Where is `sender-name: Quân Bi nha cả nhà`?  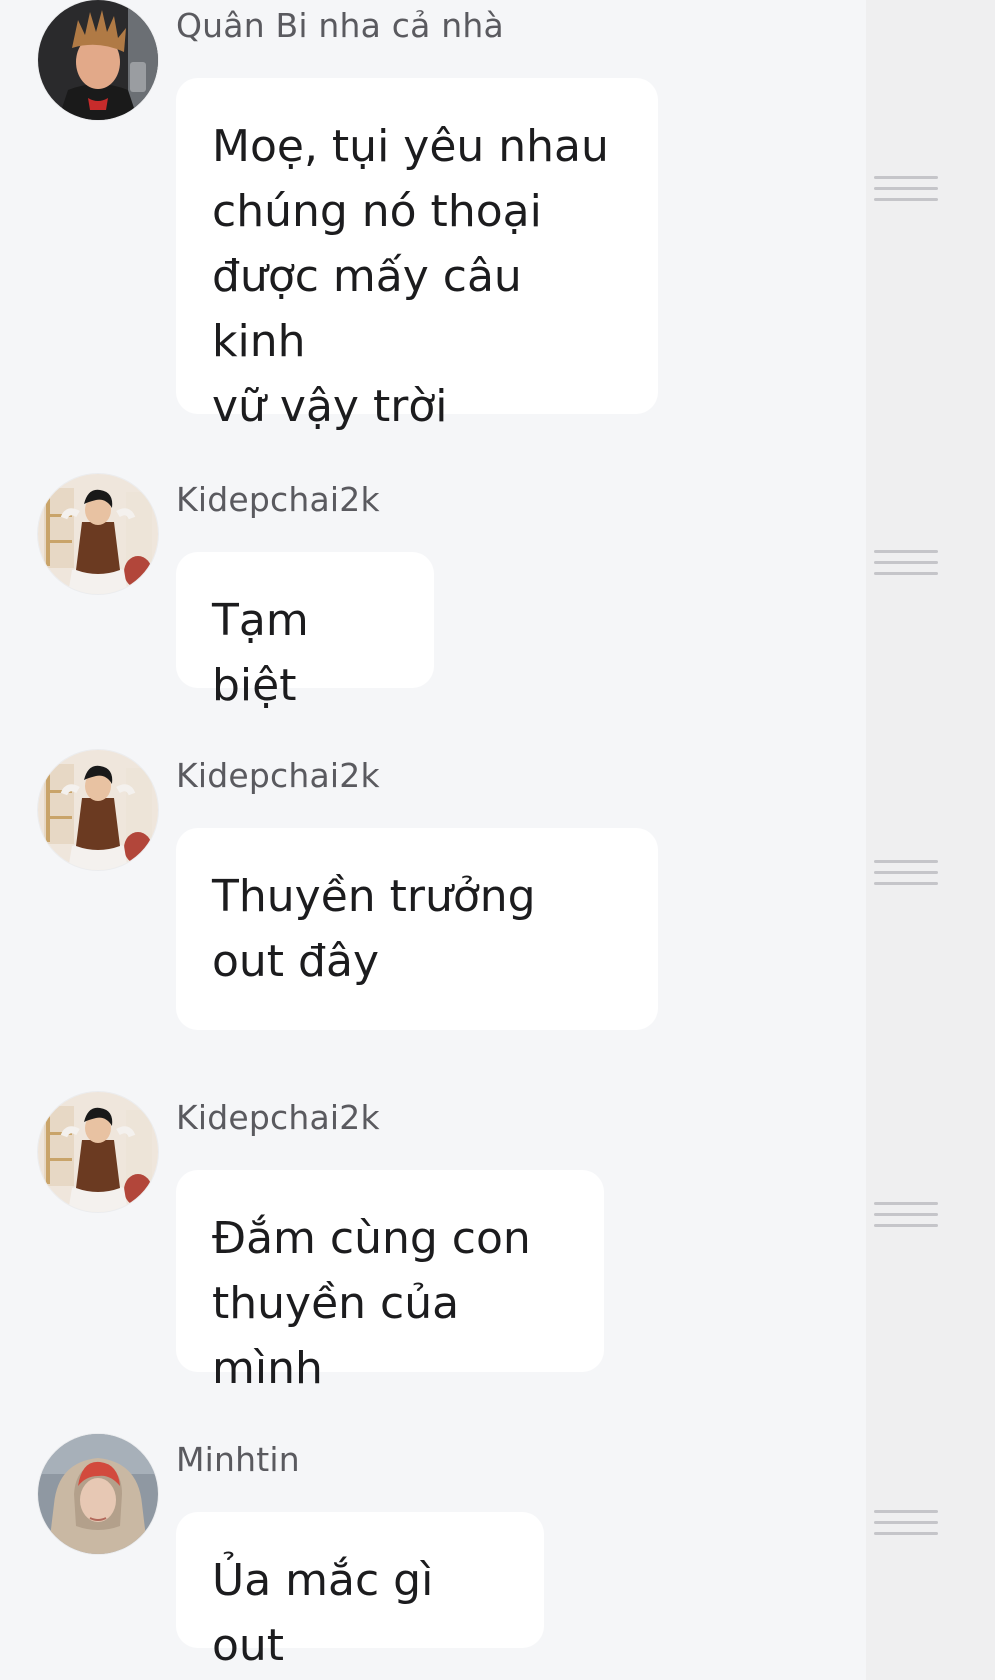
sender-name: Quân Bi nha cả nhà is located at coordinates (340, 25).